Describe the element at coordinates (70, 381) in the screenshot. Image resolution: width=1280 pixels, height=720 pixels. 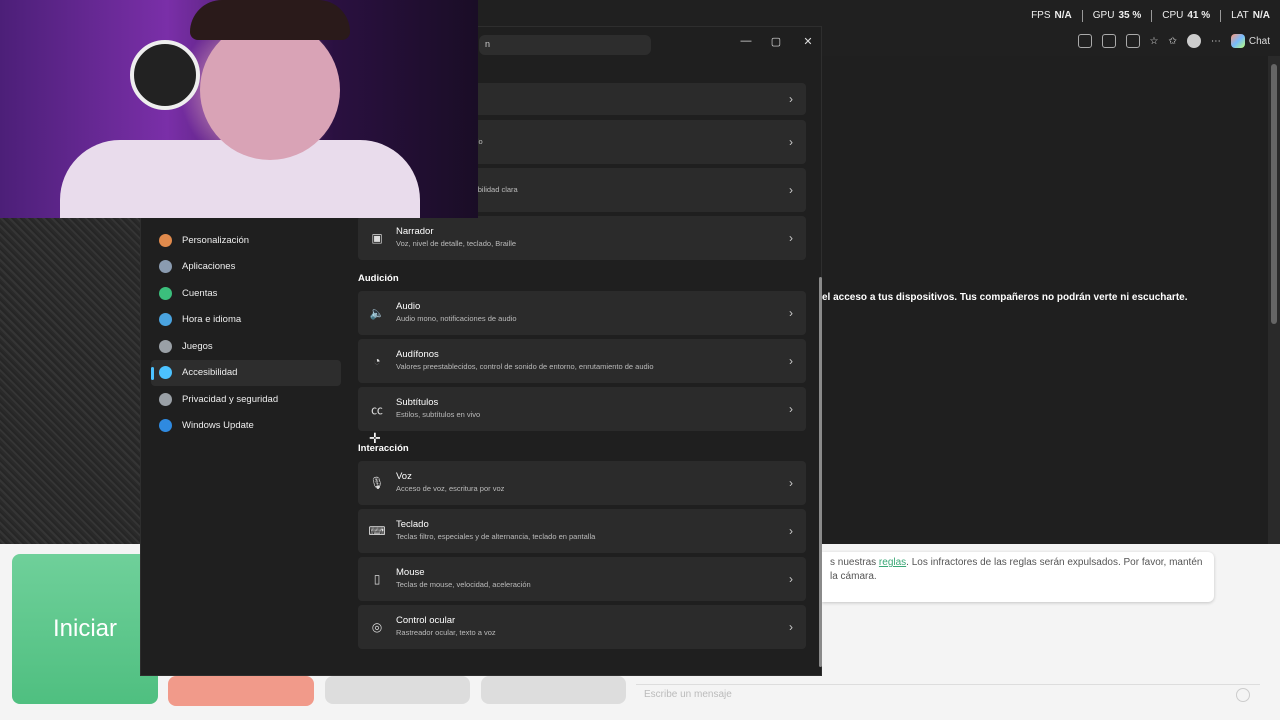
I see `video-noise-panel` at that location.